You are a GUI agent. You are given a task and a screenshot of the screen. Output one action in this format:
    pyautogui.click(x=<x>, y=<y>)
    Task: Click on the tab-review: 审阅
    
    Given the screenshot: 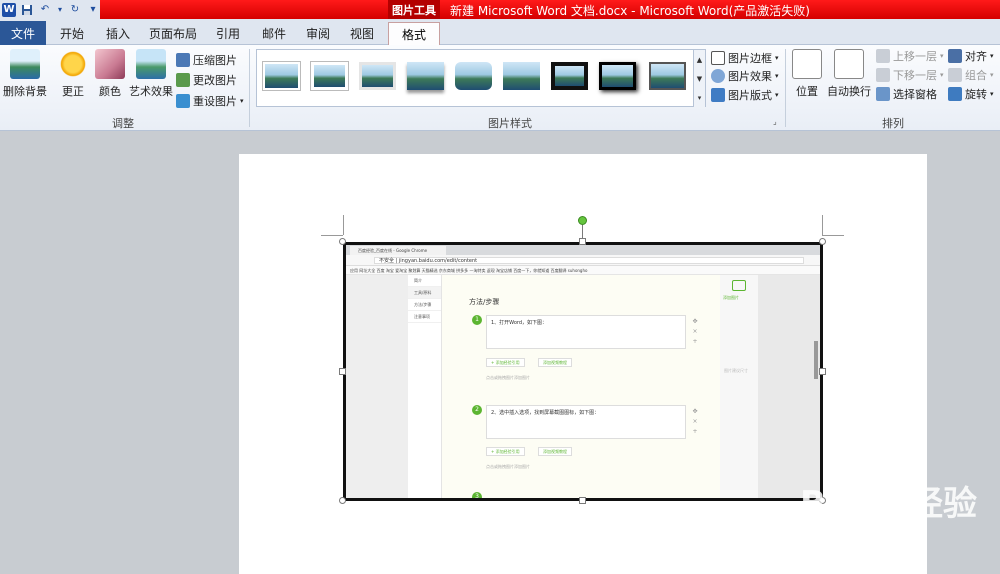 What is the action you would take?
    pyautogui.click(x=318, y=33)
    